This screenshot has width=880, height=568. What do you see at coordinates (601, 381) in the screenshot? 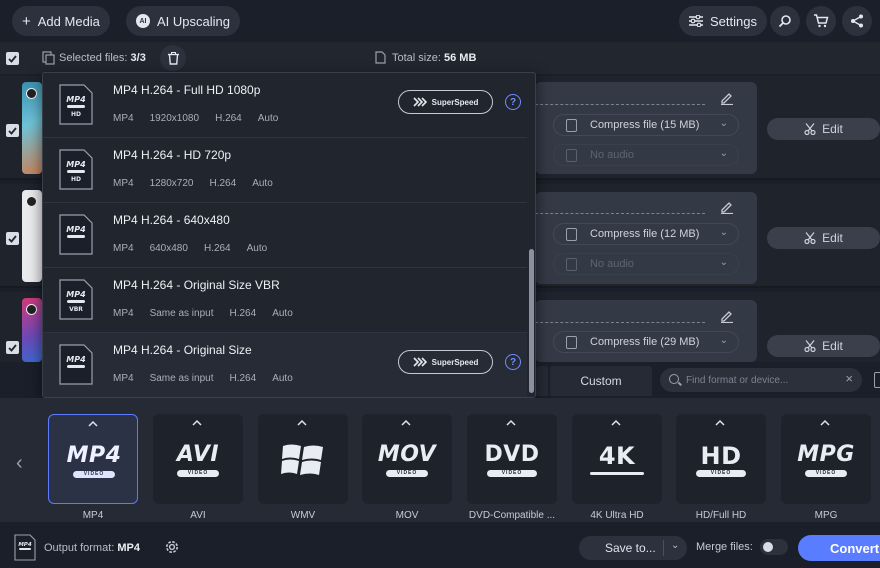
I see `tab-custom: Custom` at bounding box center [601, 381].